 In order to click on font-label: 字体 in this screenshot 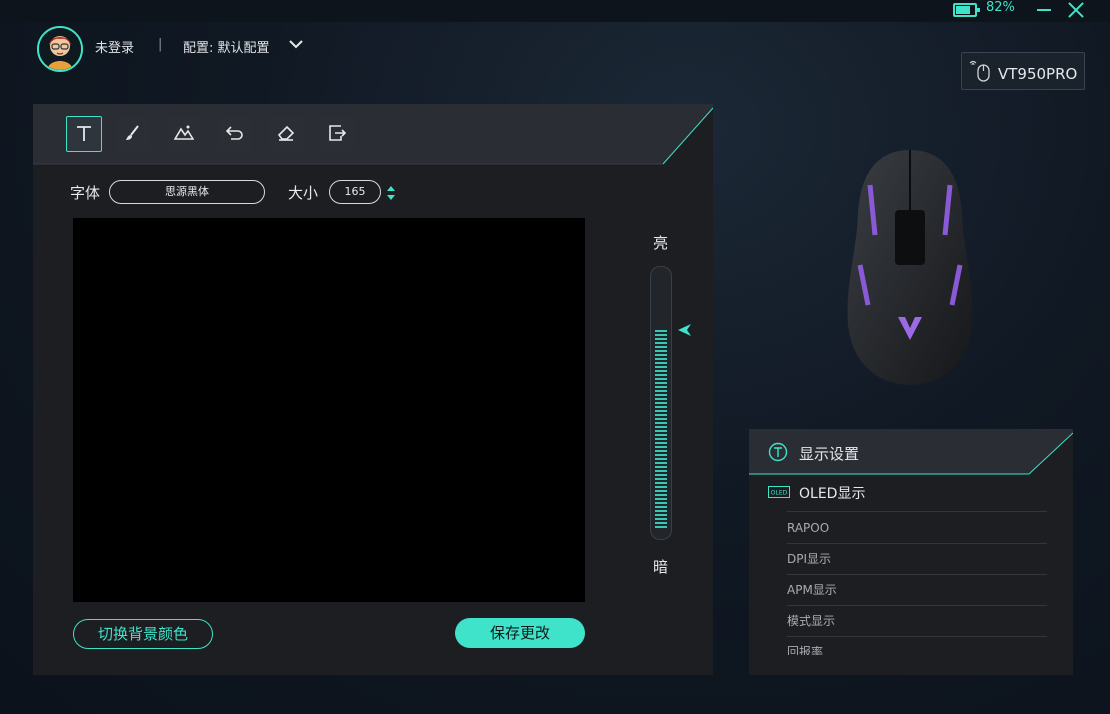, I will do `click(85, 193)`.